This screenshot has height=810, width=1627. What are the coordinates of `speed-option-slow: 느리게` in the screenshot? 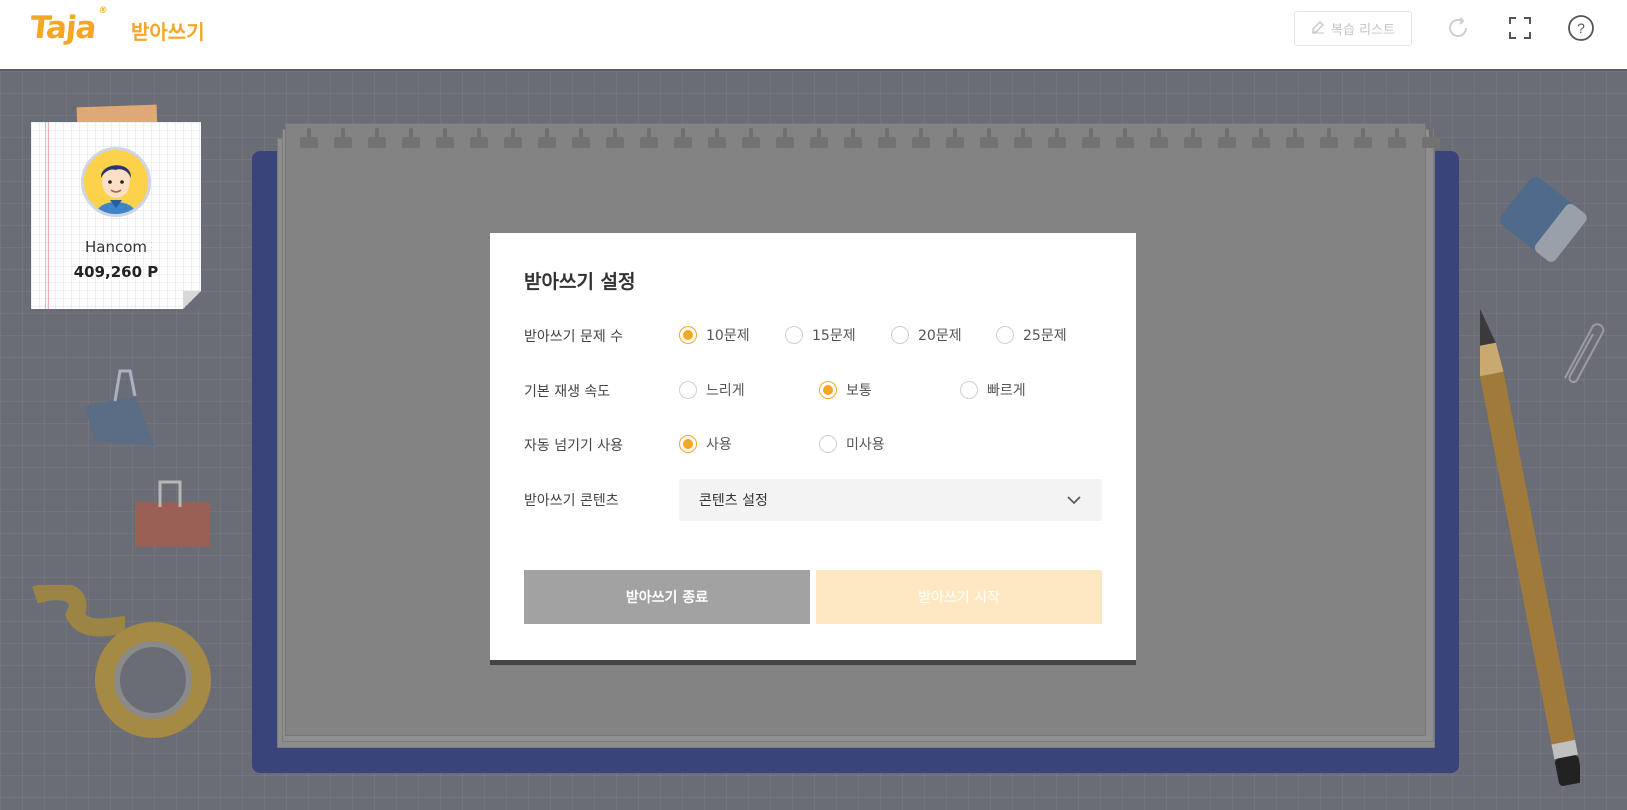 It's located at (712, 390).